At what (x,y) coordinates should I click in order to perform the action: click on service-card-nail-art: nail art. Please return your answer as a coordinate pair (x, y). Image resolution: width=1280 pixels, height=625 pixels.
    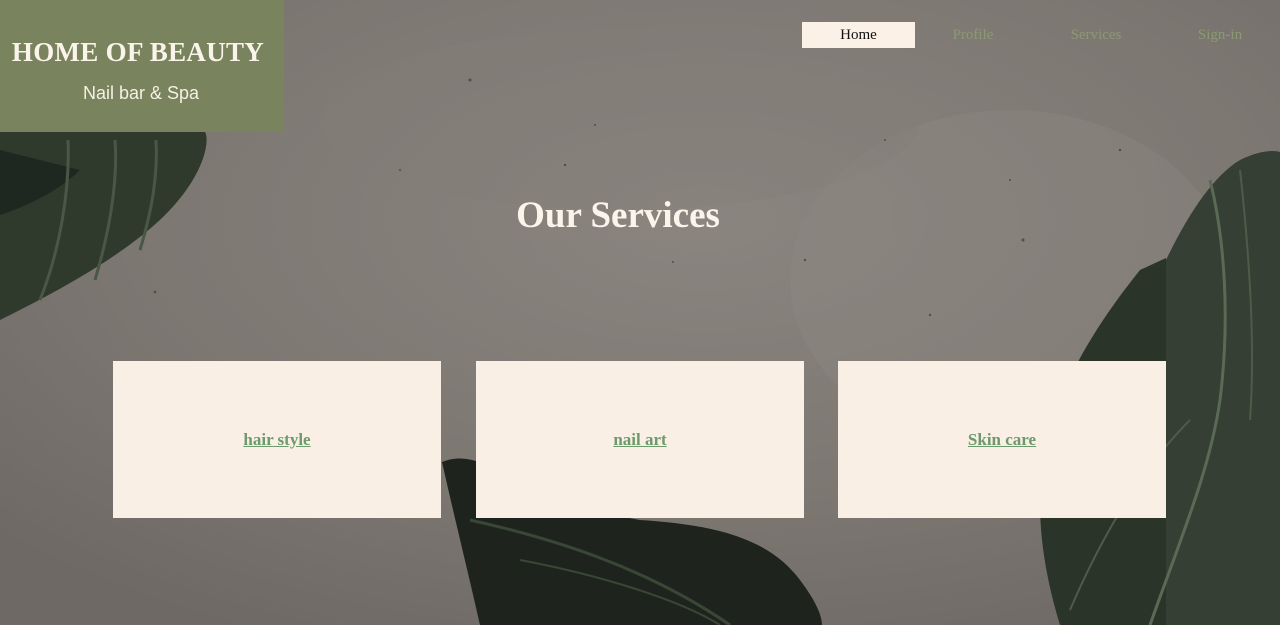
    Looking at the image, I should click on (640, 439).